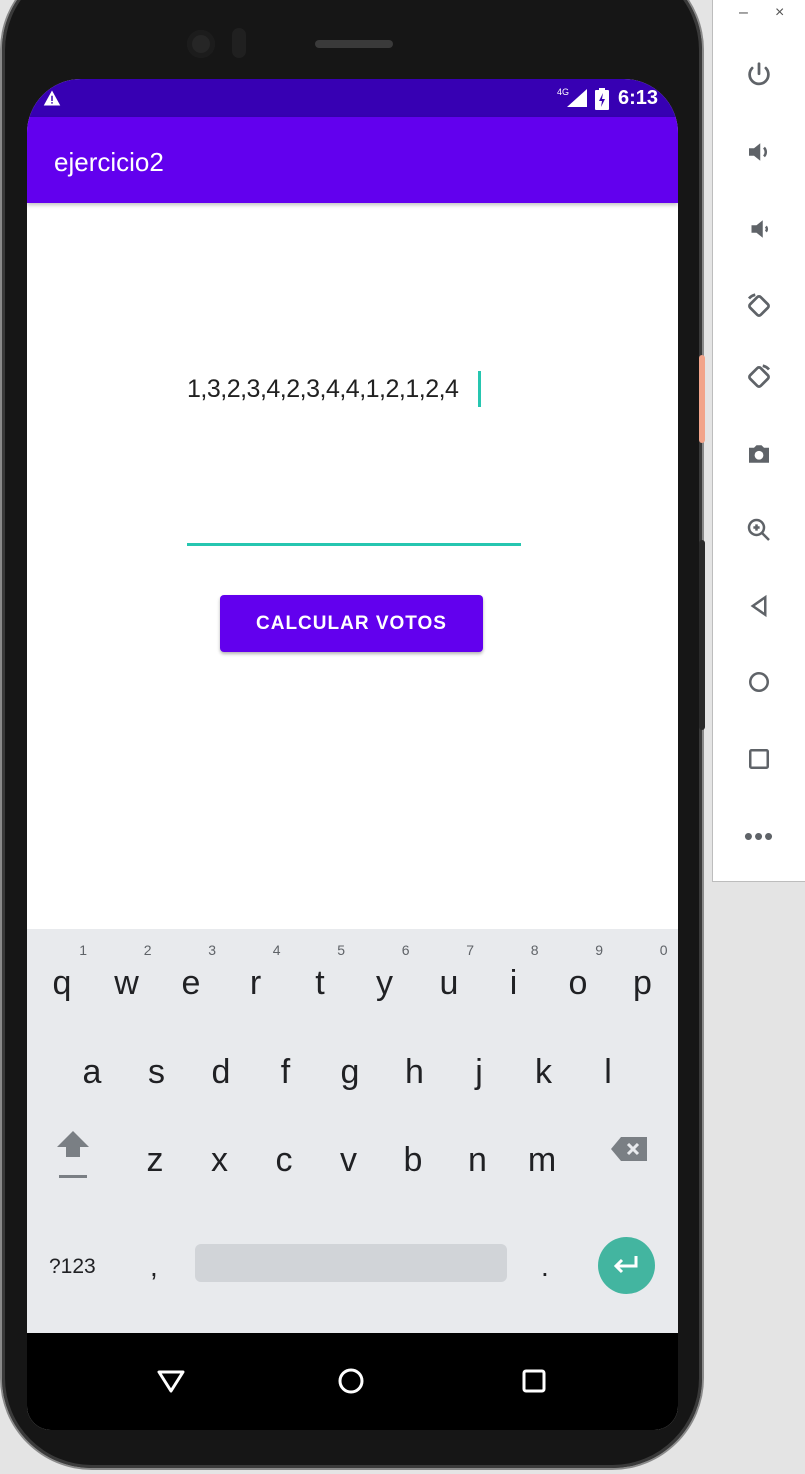  Describe the element at coordinates (479, 389) in the screenshot. I see `text-cursor` at that location.